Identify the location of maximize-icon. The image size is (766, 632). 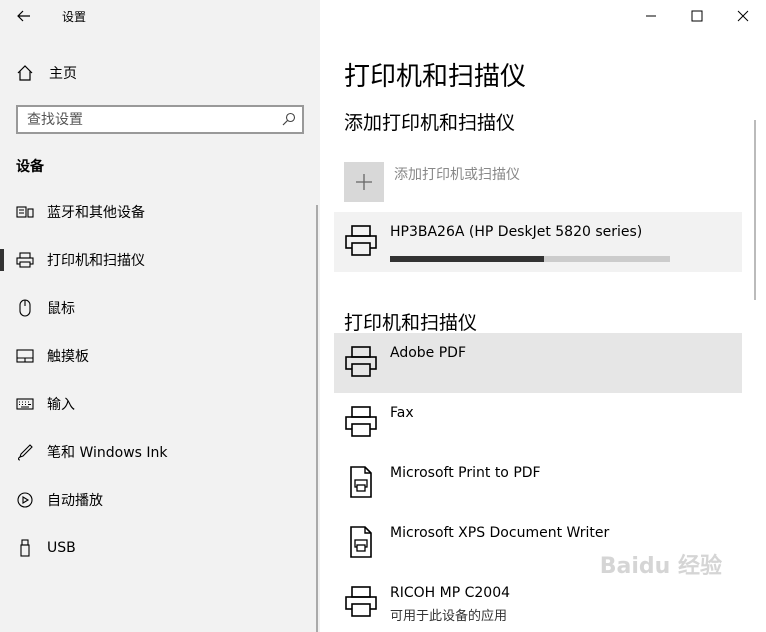
(697, 16).